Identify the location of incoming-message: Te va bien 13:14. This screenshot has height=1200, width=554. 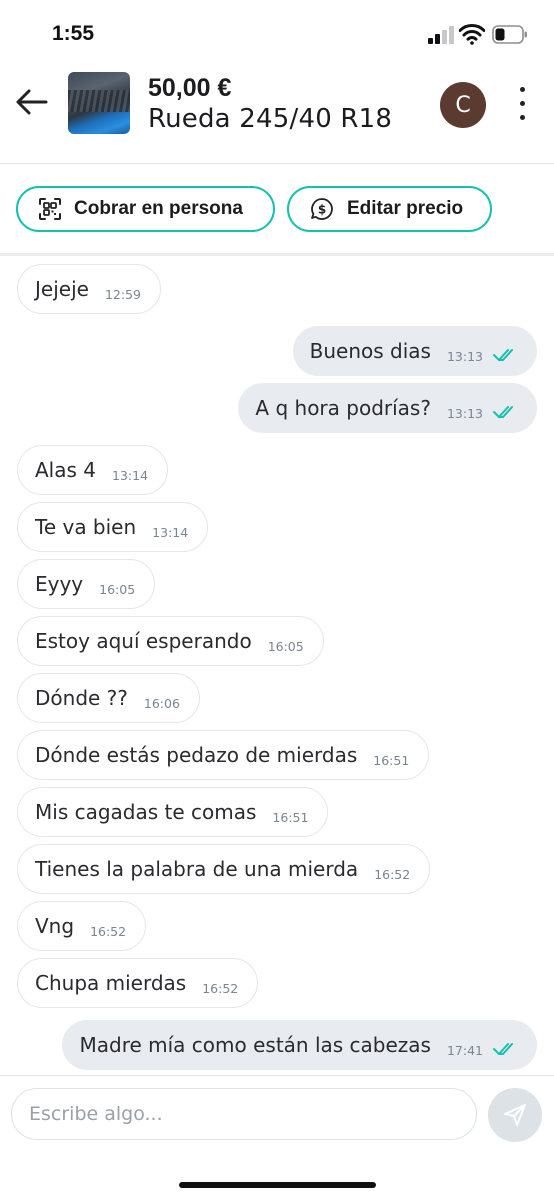
(113, 527).